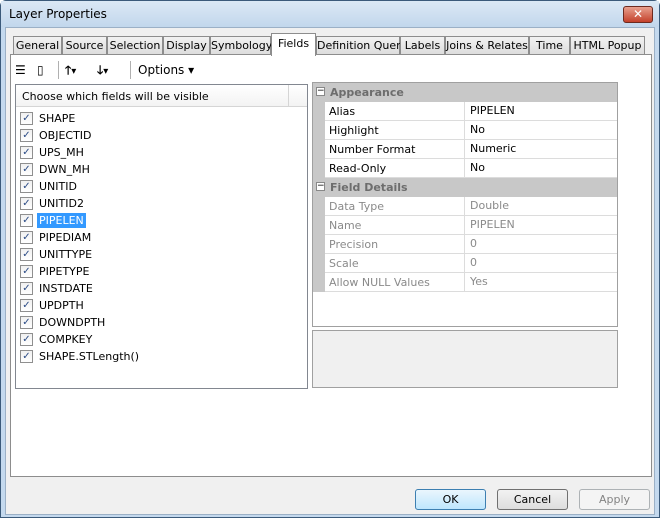 Image resolution: width=660 pixels, height=518 pixels. I want to click on list-item: ✓ UPDPTH, so click(53, 305).